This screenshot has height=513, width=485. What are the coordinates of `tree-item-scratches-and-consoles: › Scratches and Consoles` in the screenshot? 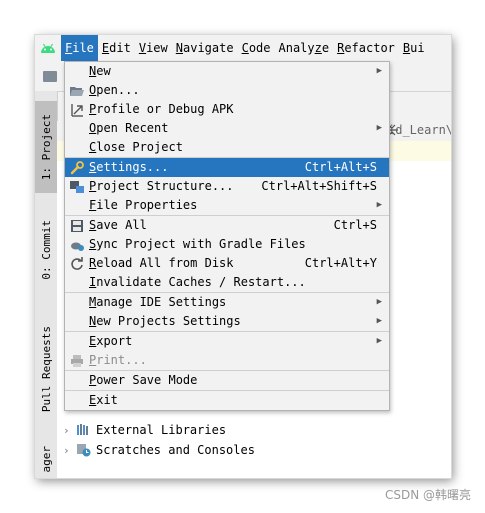 It's located at (159, 450).